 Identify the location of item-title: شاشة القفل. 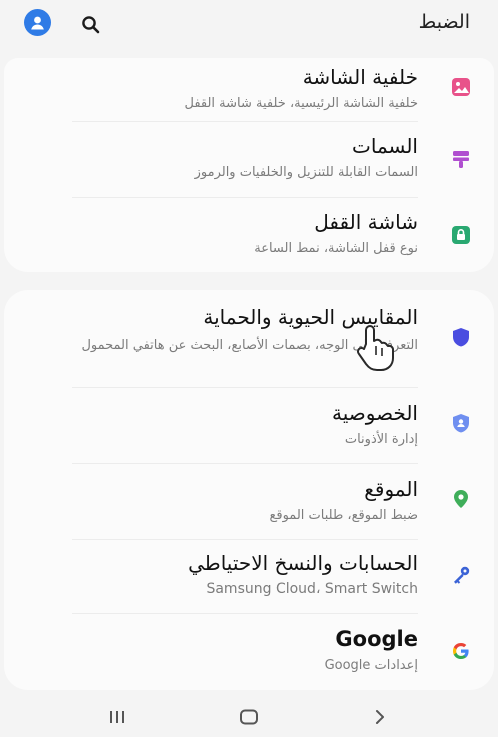
(366, 222).